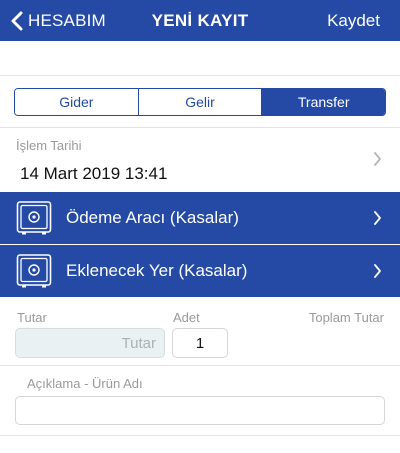 Image resolution: width=400 pixels, height=453 pixels. What do you see at coordinates (157, 270) in the screenshot?
I see `destination-label: Eklenecek Yer (Kasalar)` at bounding box center [157, 270].